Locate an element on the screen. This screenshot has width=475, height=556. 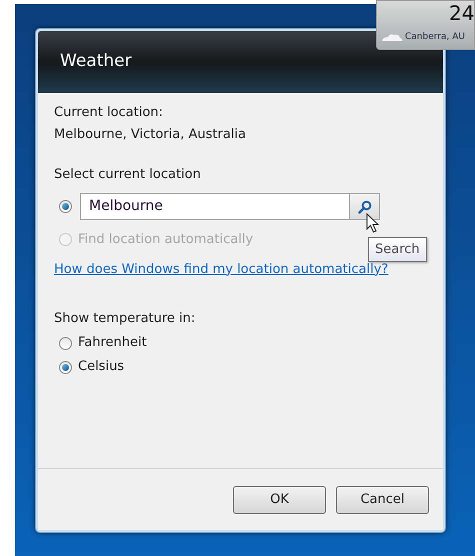
location-search-field: Melbourne is located at coordinates (215, 206).